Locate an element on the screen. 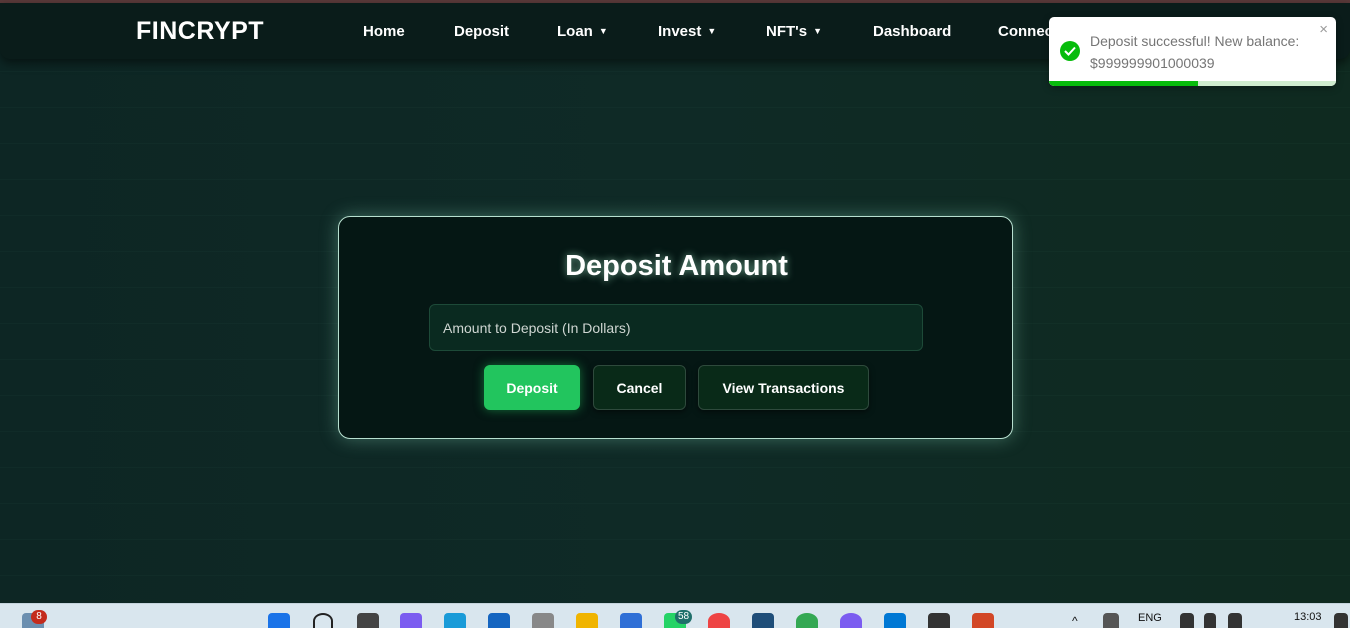 The image size is (1350, 628). battery-icon is located at coordinates (1235, 620).